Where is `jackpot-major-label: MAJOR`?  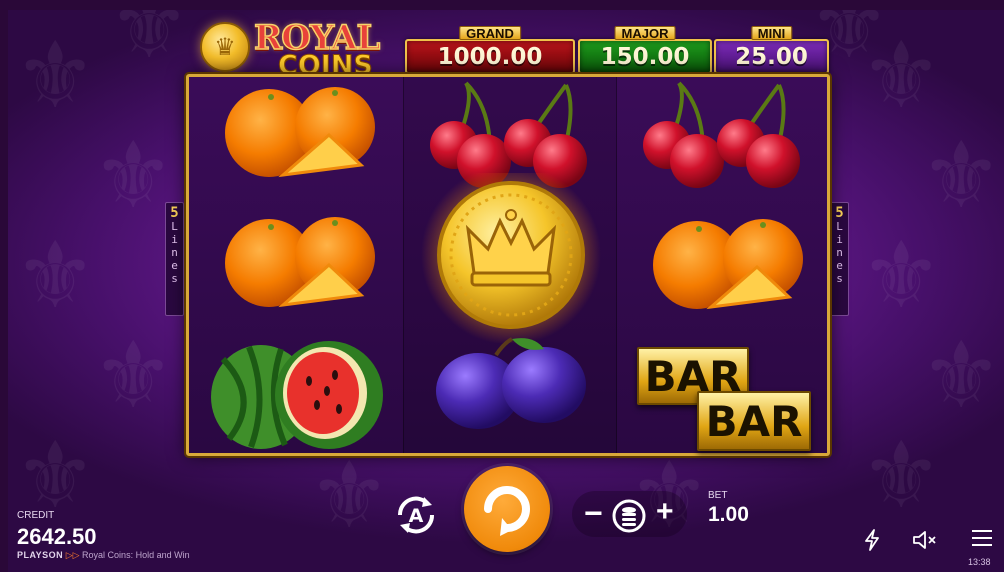 jackpot-major-label: MAJOR is located at coordinates (645, 33).